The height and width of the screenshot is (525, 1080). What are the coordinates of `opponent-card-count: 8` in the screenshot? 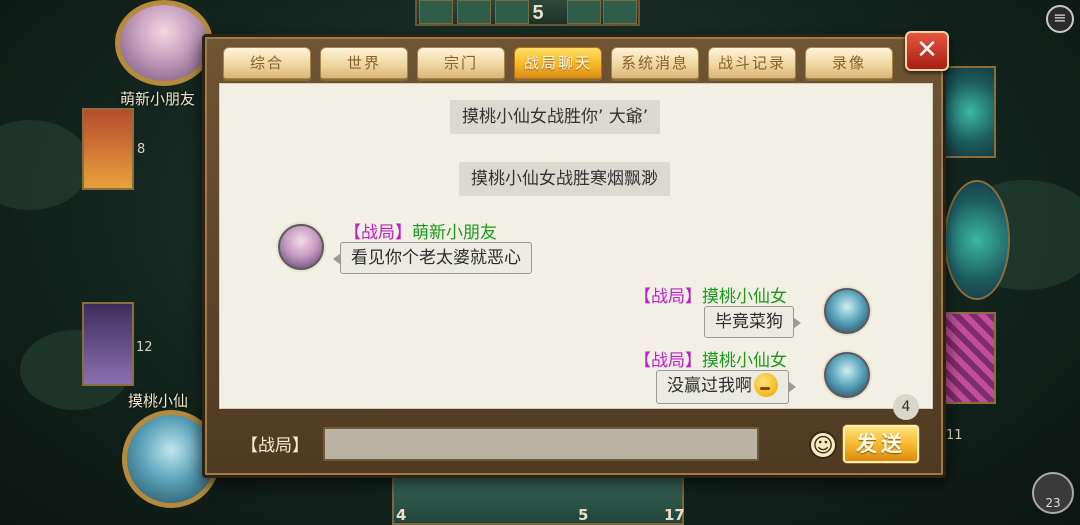 It's located at (141, 149).